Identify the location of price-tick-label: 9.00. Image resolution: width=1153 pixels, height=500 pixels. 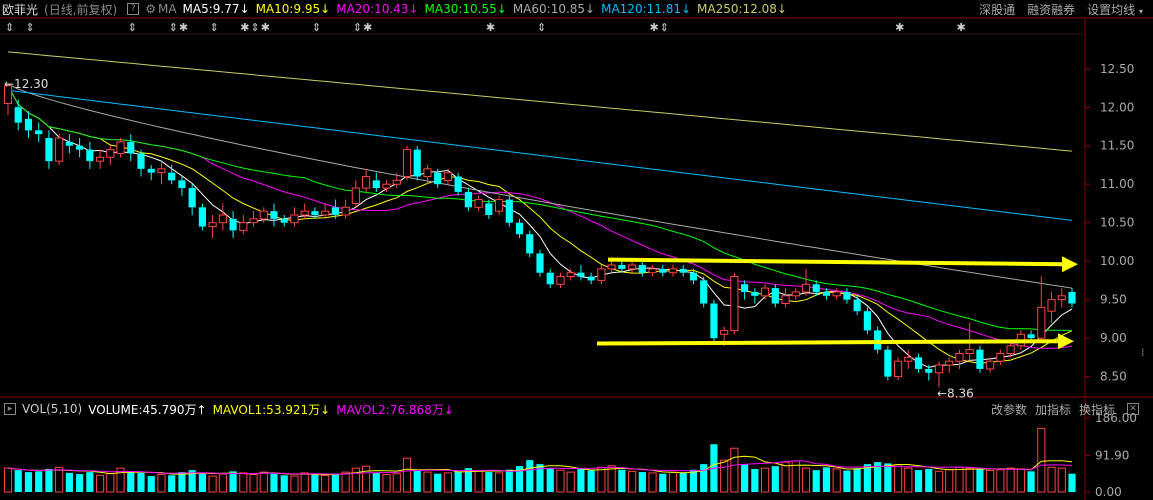
(1113, 338).